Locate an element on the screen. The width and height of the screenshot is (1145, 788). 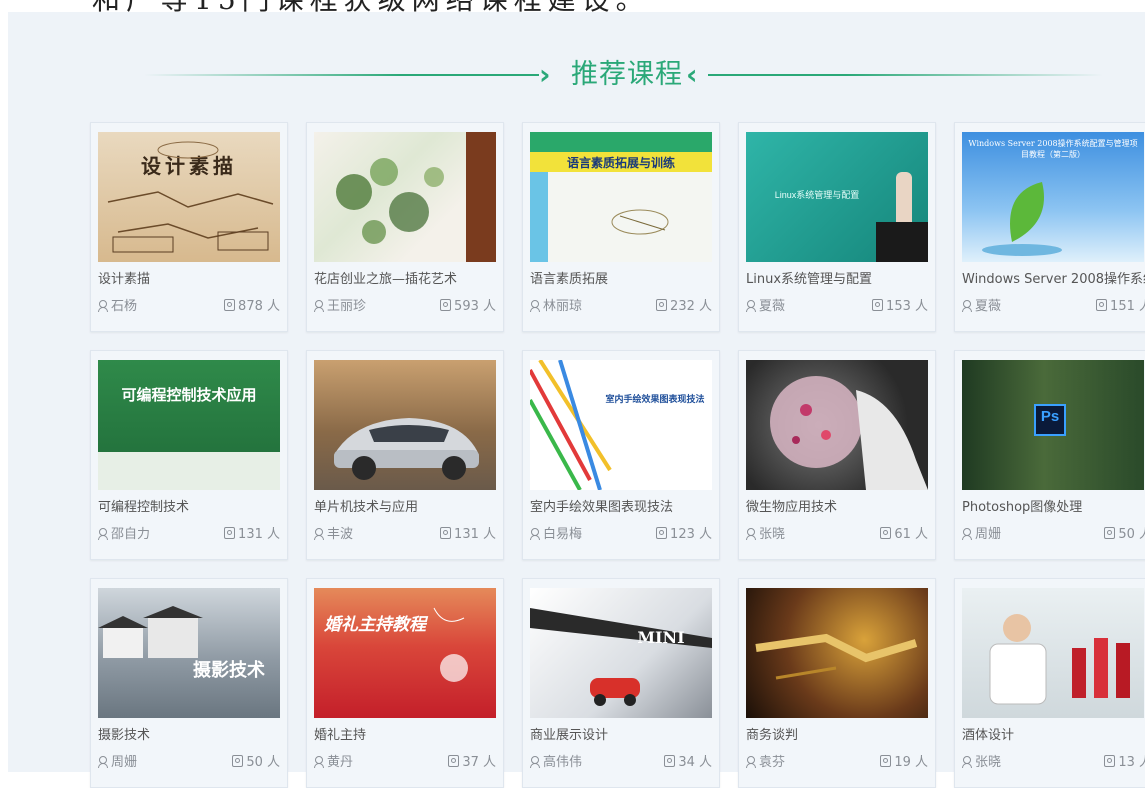
course-card: 可编程控制技术应用 可编程控制技术 邵自力 131 人 is located at coordinates (189, 455).